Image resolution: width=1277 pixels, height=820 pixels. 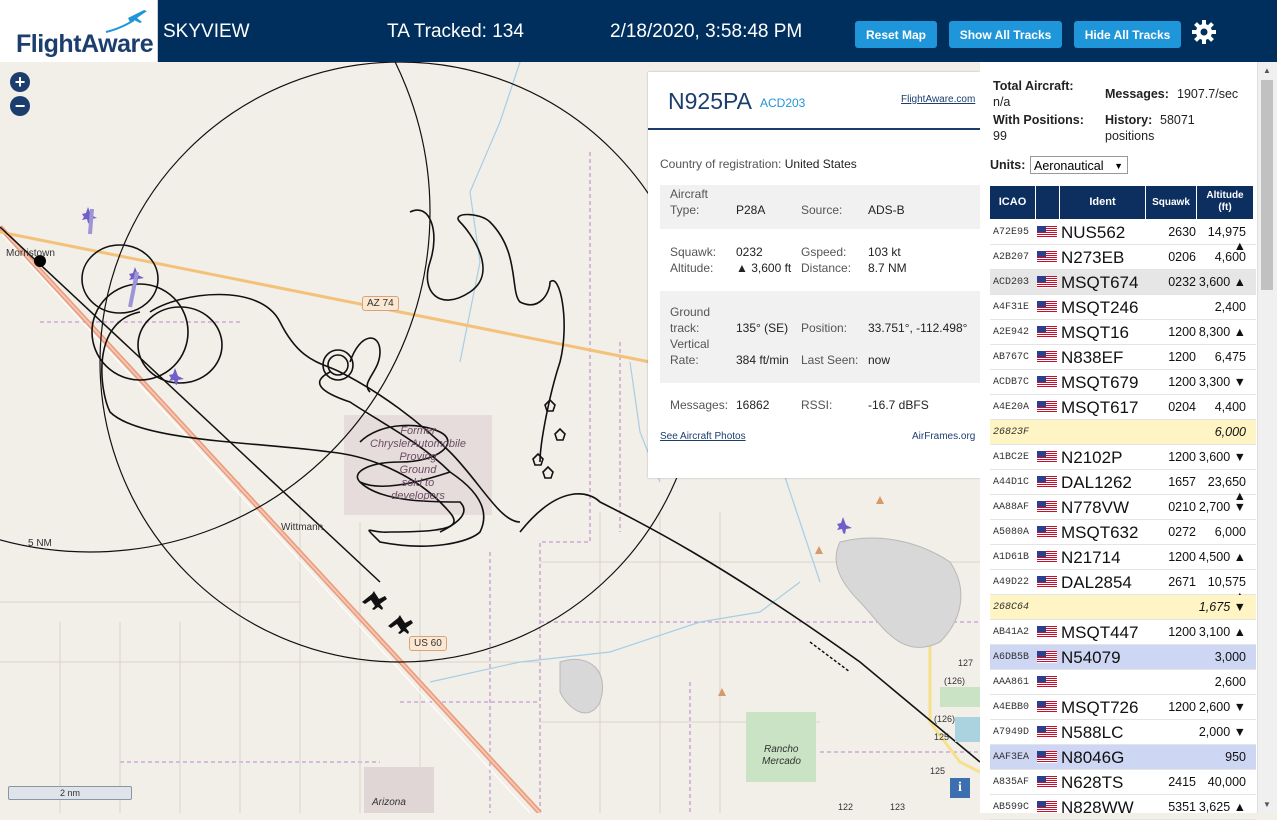 What do you see at coordinates (1095, 507) in the screenshot?
I see `row-ident: N778VW` at bounding box center [1095, 507].